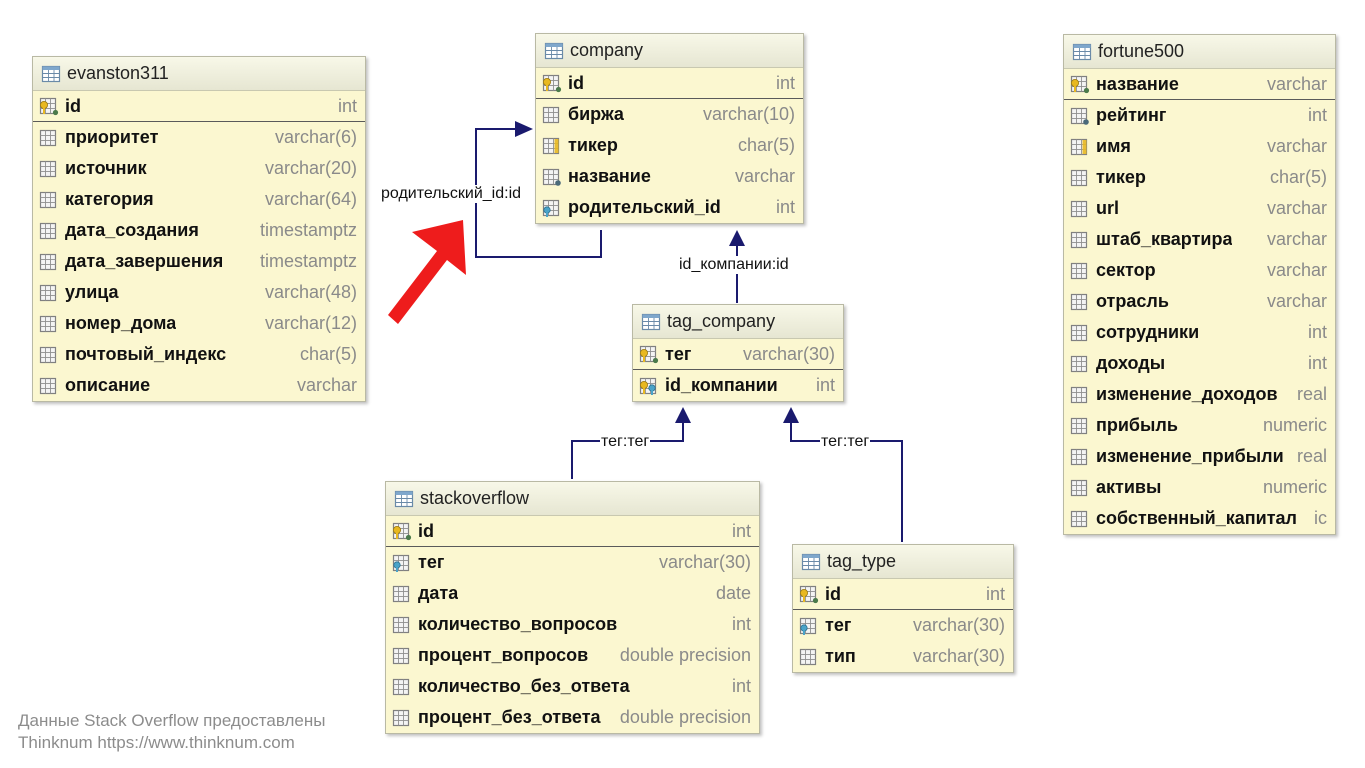 The height and width of the screenshot is (768, 1365). I want to click on table-header: stackoverflow, so click(572, 499).